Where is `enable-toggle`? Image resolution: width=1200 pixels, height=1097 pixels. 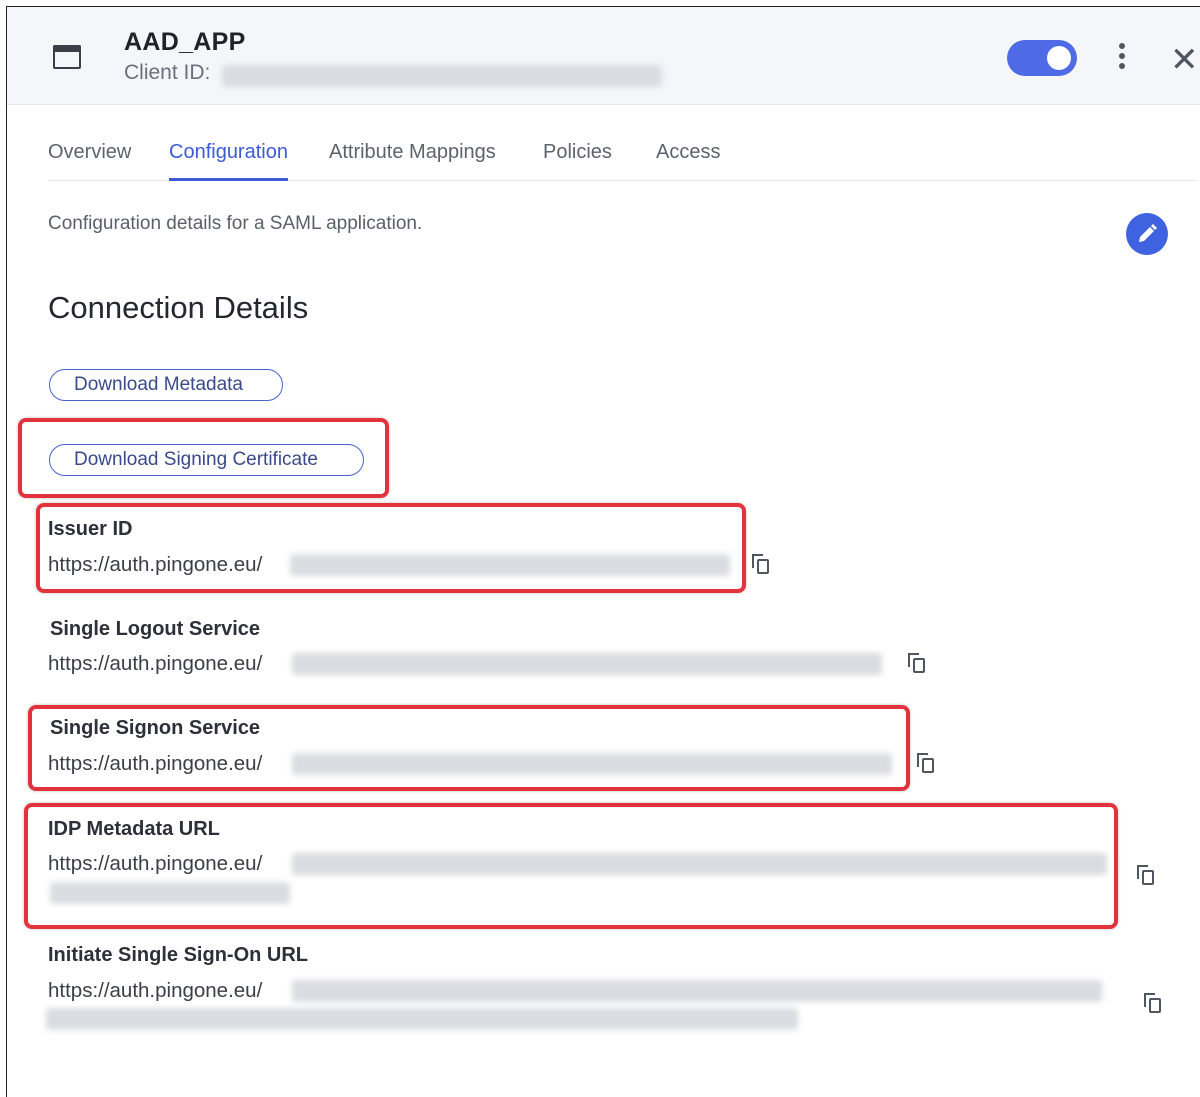 enable-toggle is located at coordinates (1042, 58).